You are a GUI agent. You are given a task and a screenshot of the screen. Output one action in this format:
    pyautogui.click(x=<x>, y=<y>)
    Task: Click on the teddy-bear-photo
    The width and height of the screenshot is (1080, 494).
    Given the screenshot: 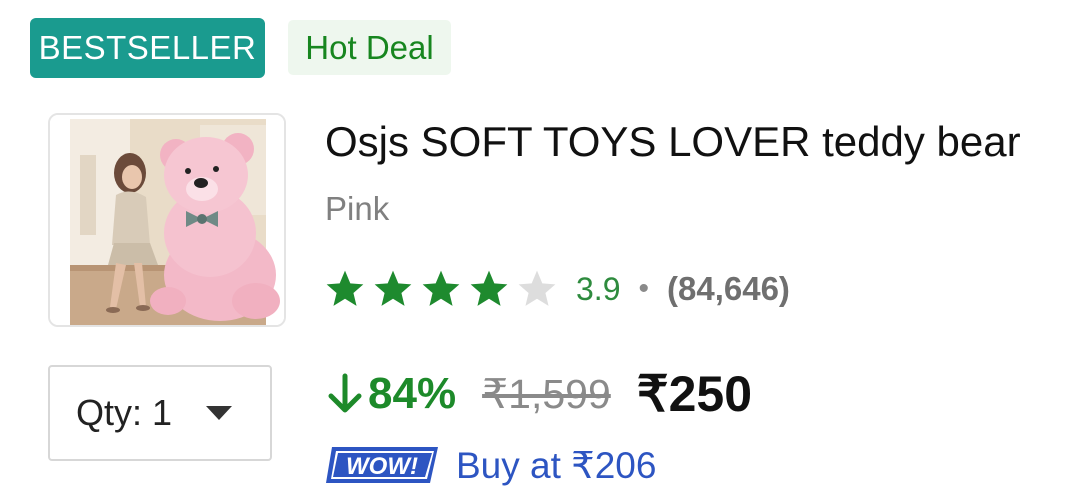 What is the action you would take?
    pyautogui.click(x=167, y=220)
    